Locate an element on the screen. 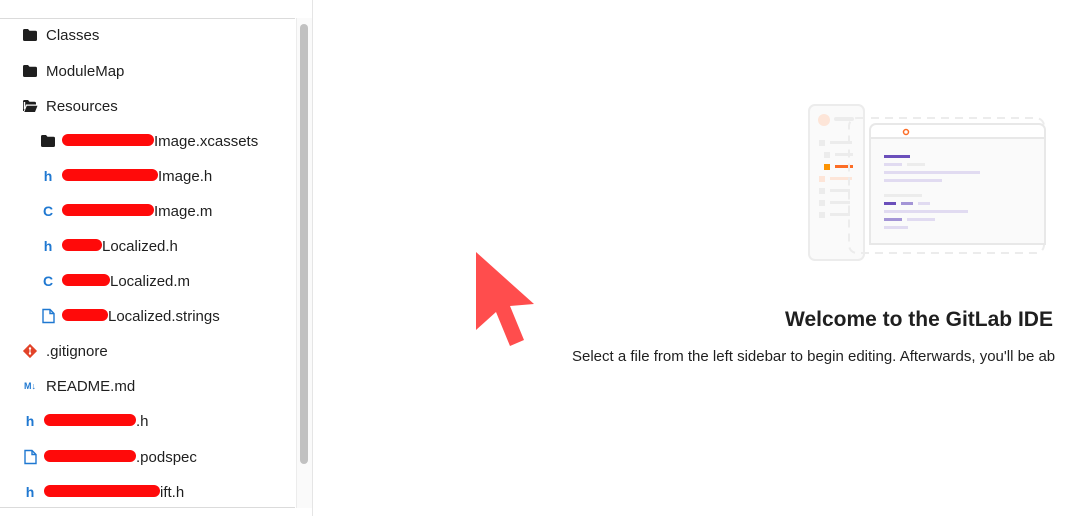  tree-item-label: README.md is located at coordinates (91, 386).